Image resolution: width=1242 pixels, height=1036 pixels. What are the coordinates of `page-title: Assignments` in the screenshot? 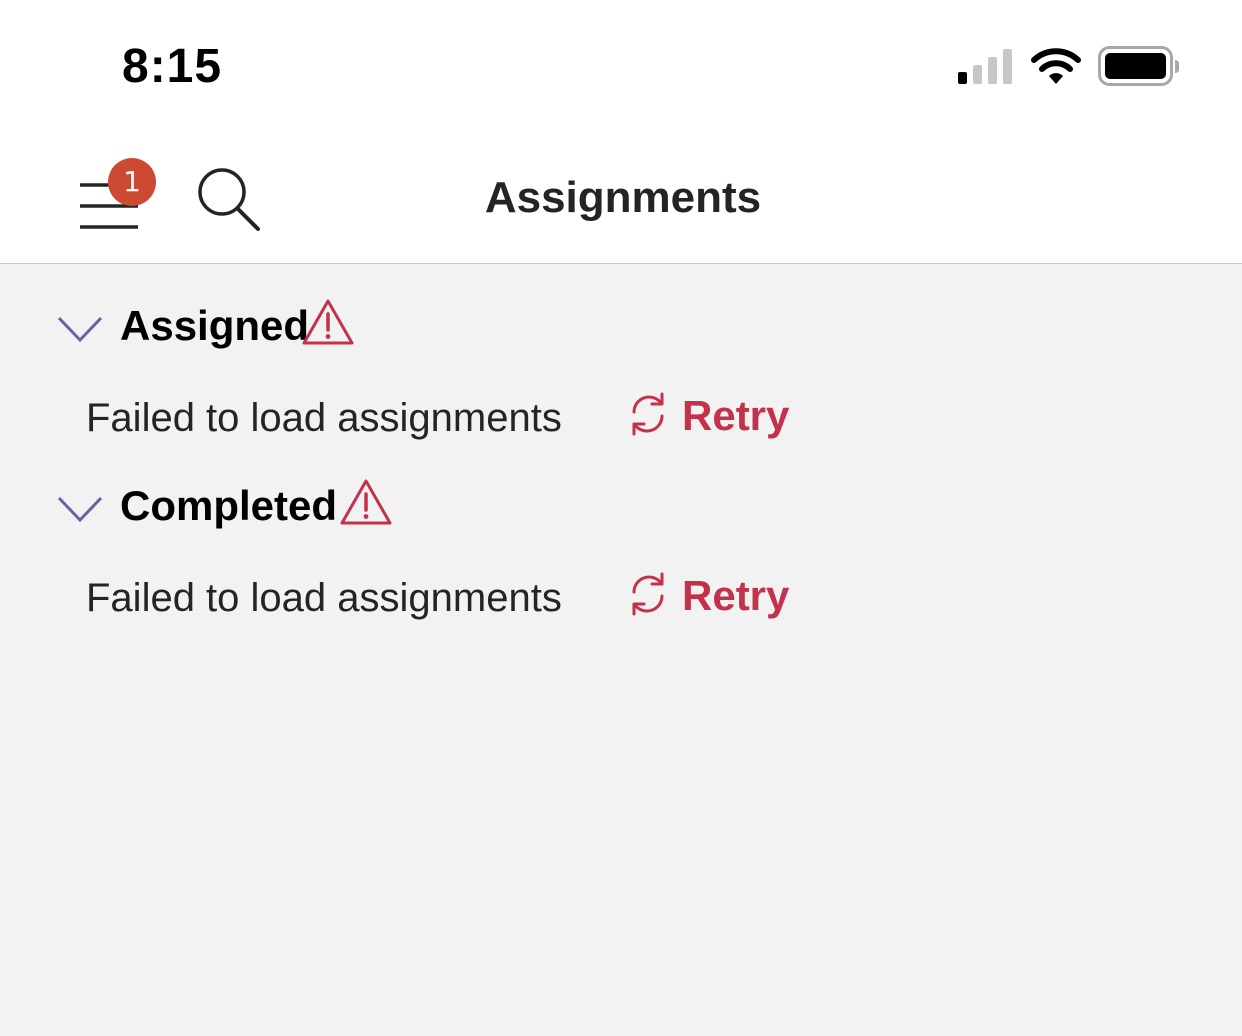 It's located at (623, 197).